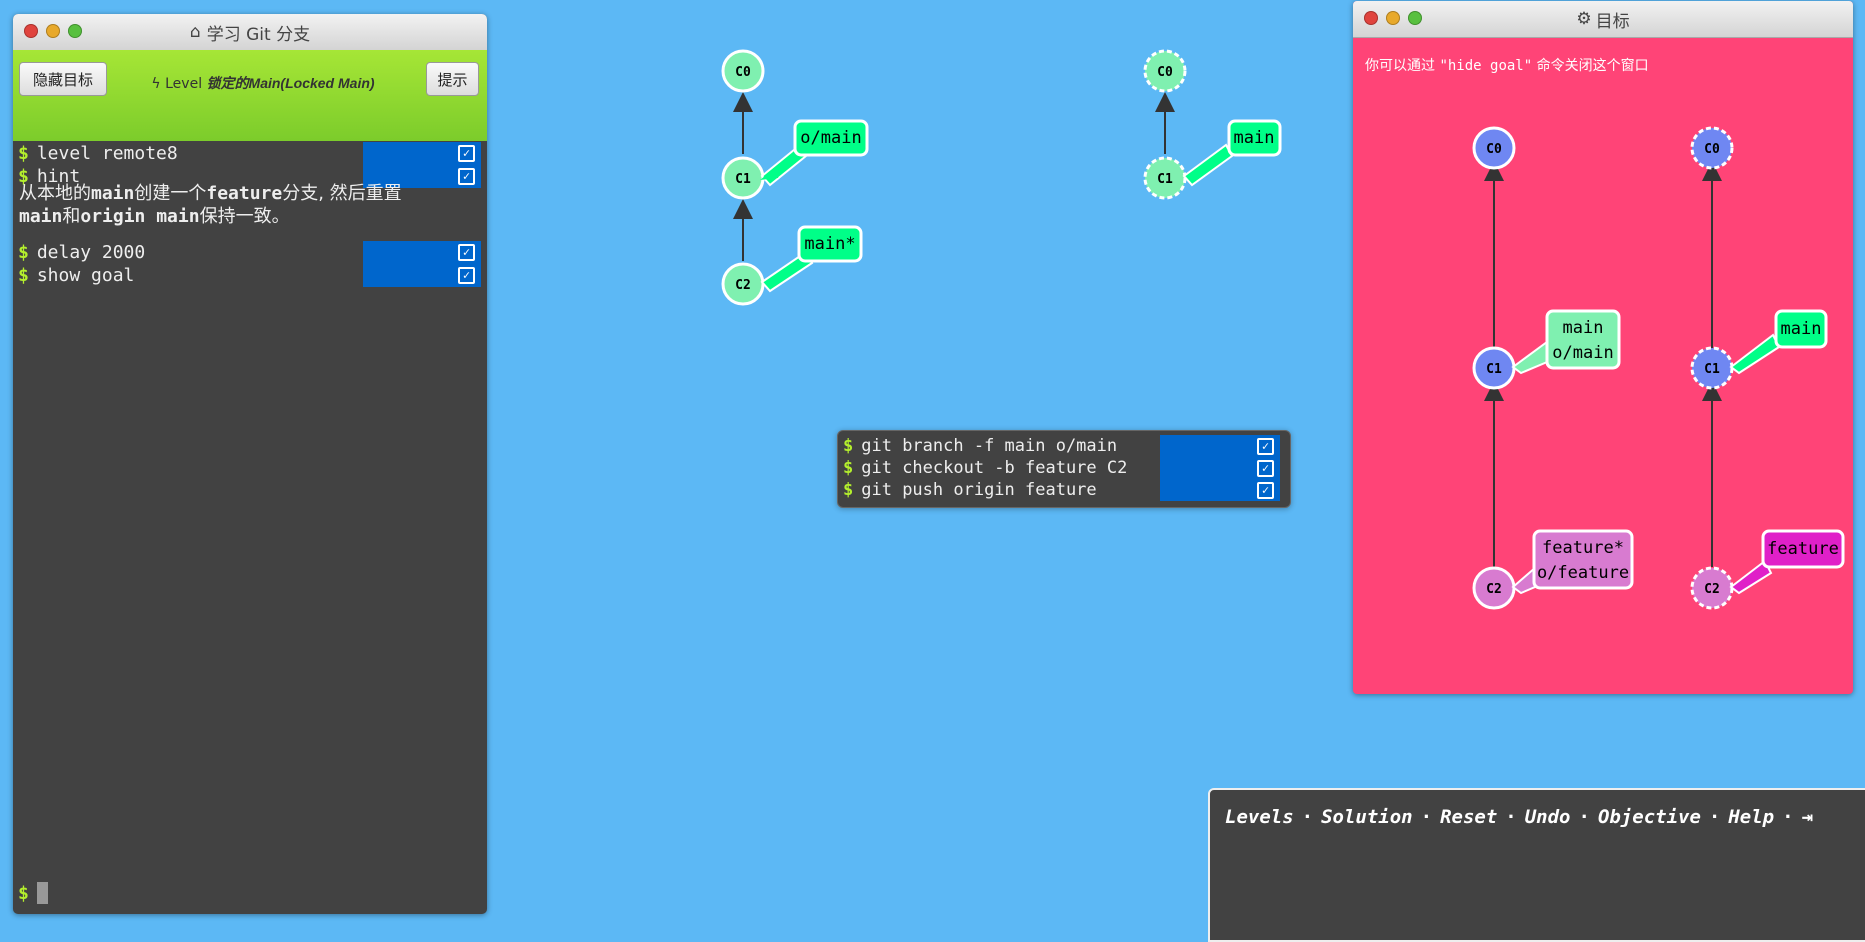  What do you see at coordinates (71, 216) in the screenshot?
I see `hint-text-part: 和` at bounding box center [71, 216].